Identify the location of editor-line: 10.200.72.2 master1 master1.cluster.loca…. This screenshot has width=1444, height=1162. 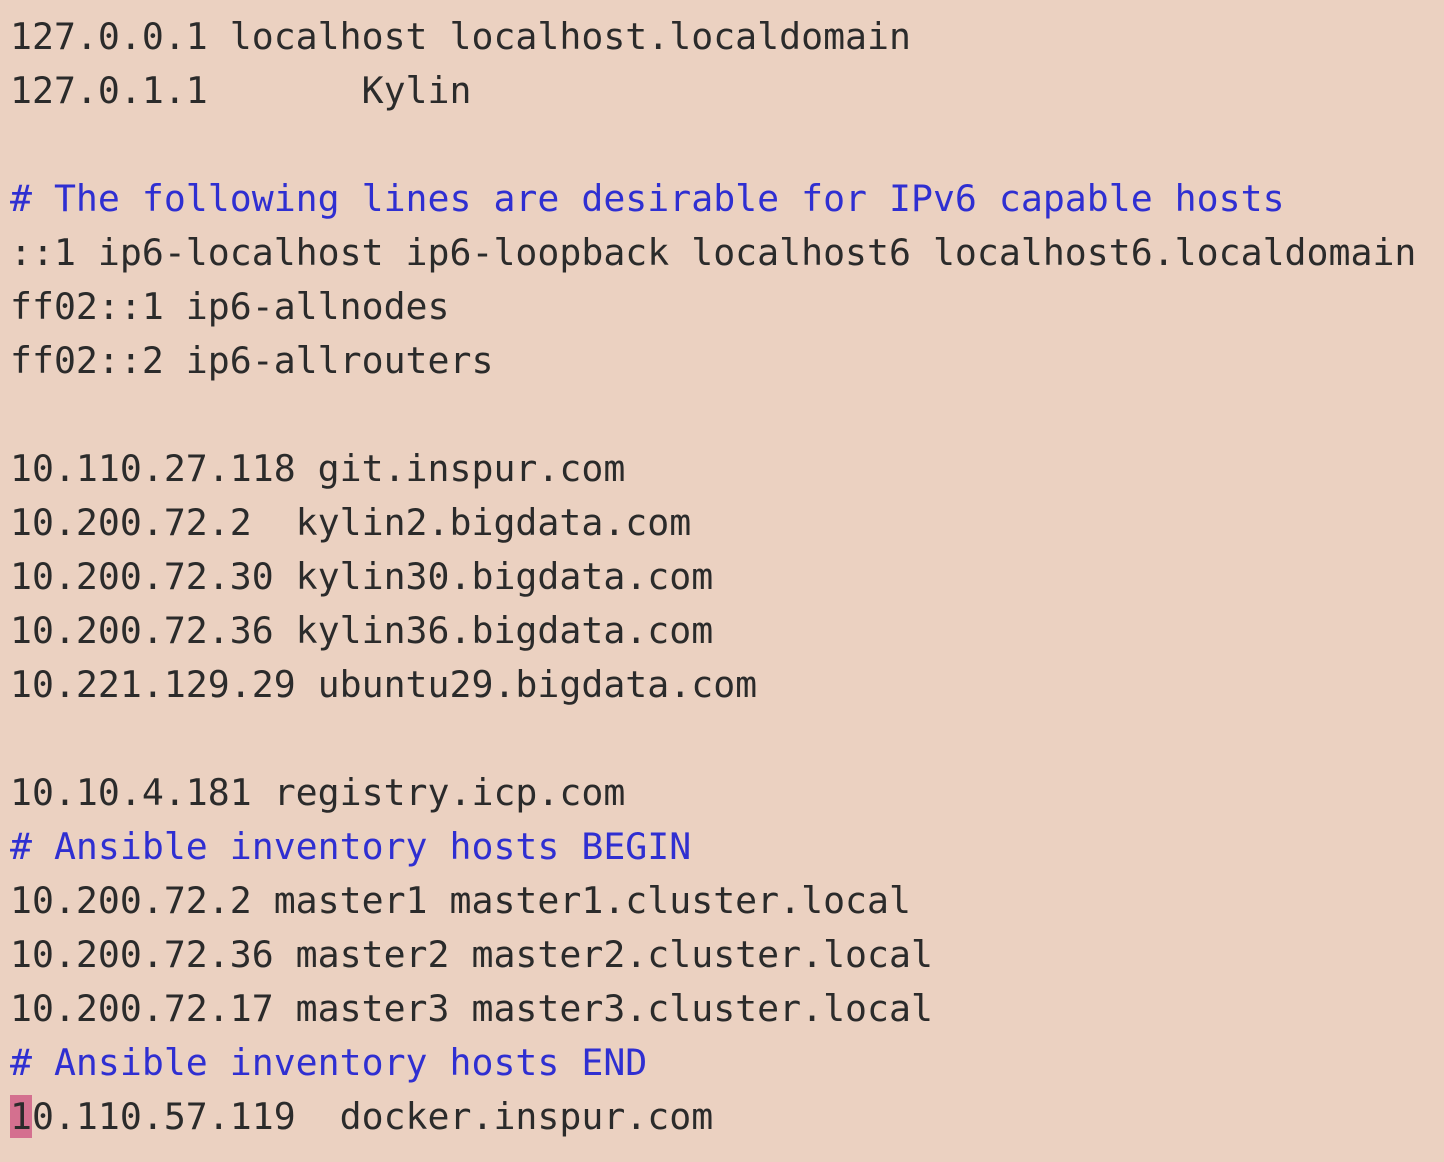
(460, 900).